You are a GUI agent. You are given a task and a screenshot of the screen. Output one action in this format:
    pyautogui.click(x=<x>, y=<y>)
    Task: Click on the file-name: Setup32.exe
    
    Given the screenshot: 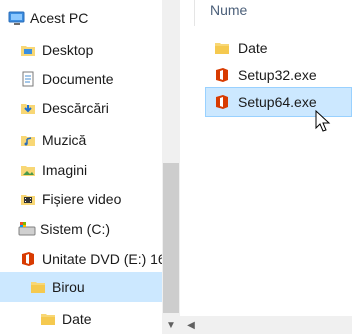 What is the action you would take?
    pyautogui.click(x=277, y=75)
    